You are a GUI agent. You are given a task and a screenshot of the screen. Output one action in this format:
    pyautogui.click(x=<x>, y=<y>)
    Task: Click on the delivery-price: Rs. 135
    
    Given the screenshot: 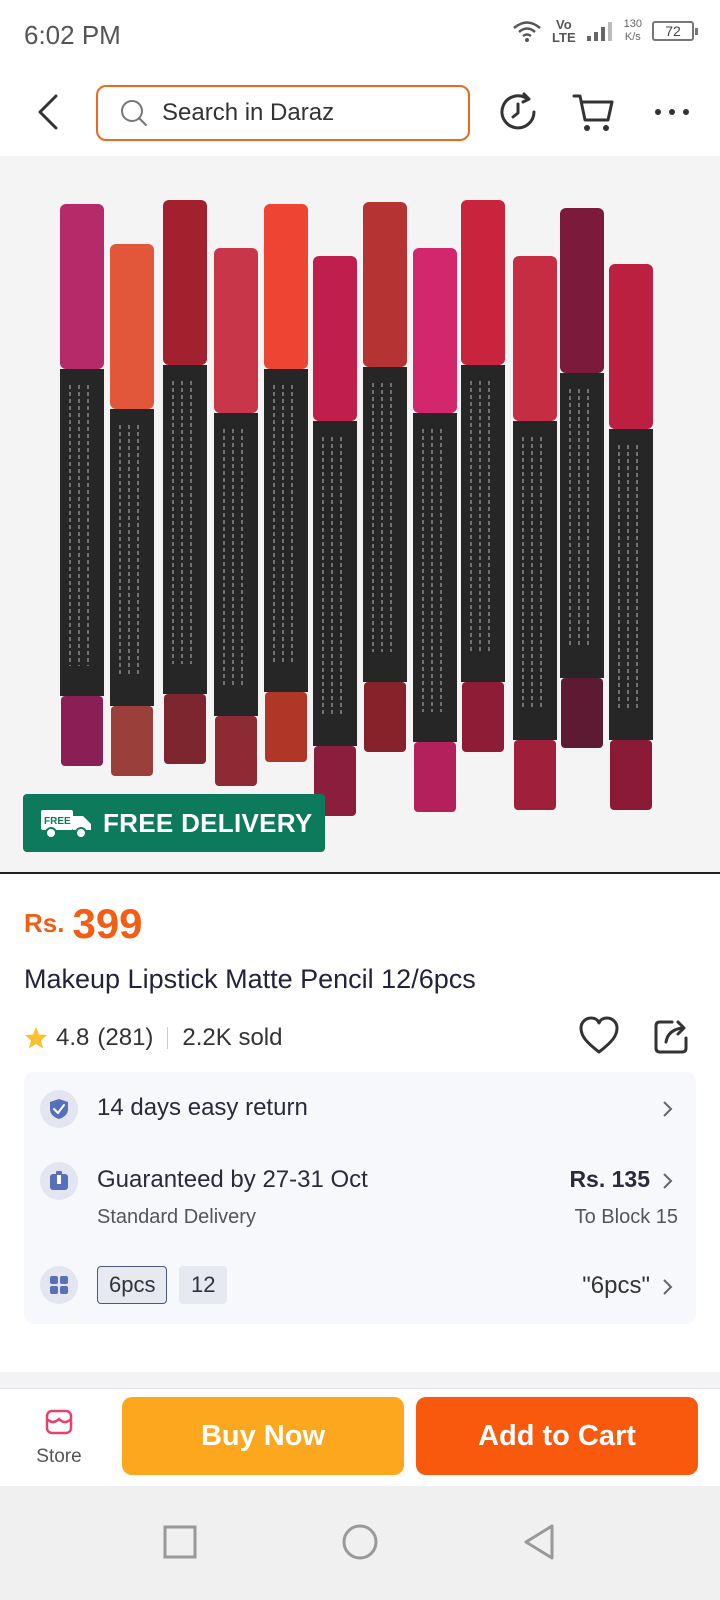 What is the action you would take?
    pyautogui.click(x=609, y=1179)
    